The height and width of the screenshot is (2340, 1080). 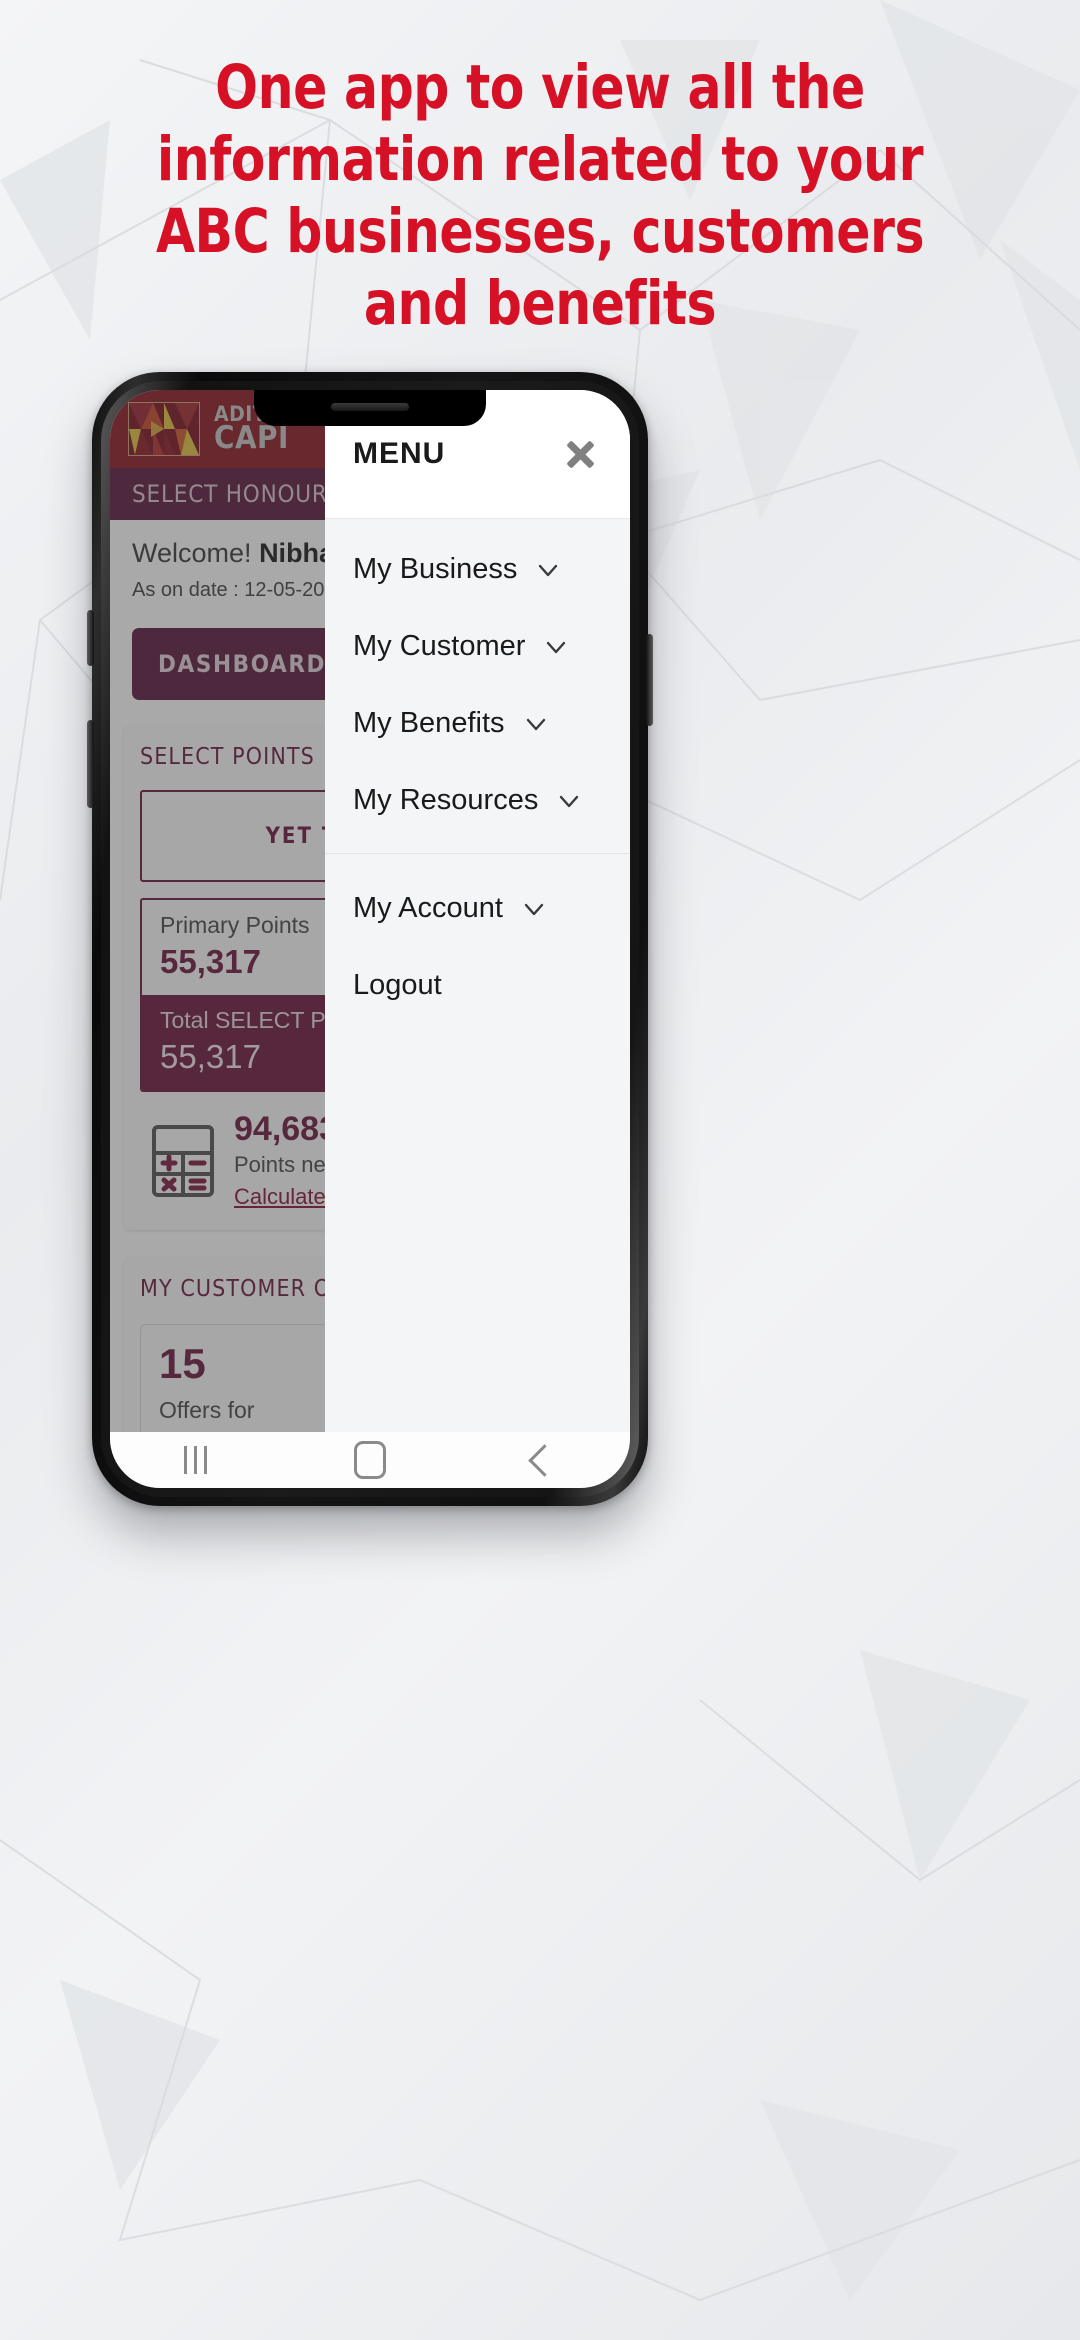 I want to click on drawer-title: MENU, so click(x=399, y=453).